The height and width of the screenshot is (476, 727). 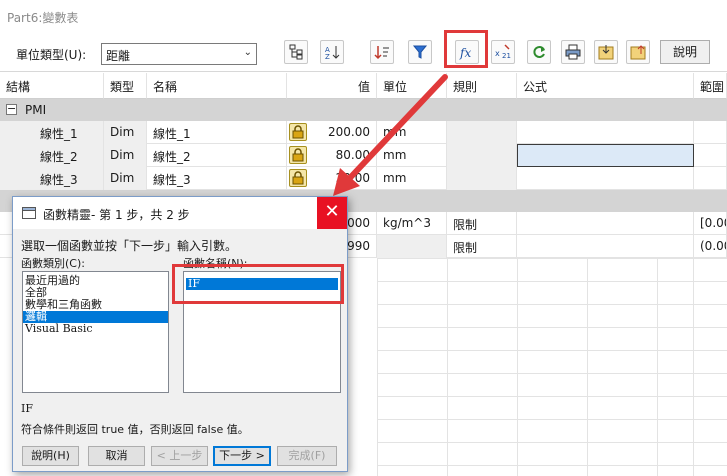 I want to click on cancel-button: 取消, so click(x=116, y=456).